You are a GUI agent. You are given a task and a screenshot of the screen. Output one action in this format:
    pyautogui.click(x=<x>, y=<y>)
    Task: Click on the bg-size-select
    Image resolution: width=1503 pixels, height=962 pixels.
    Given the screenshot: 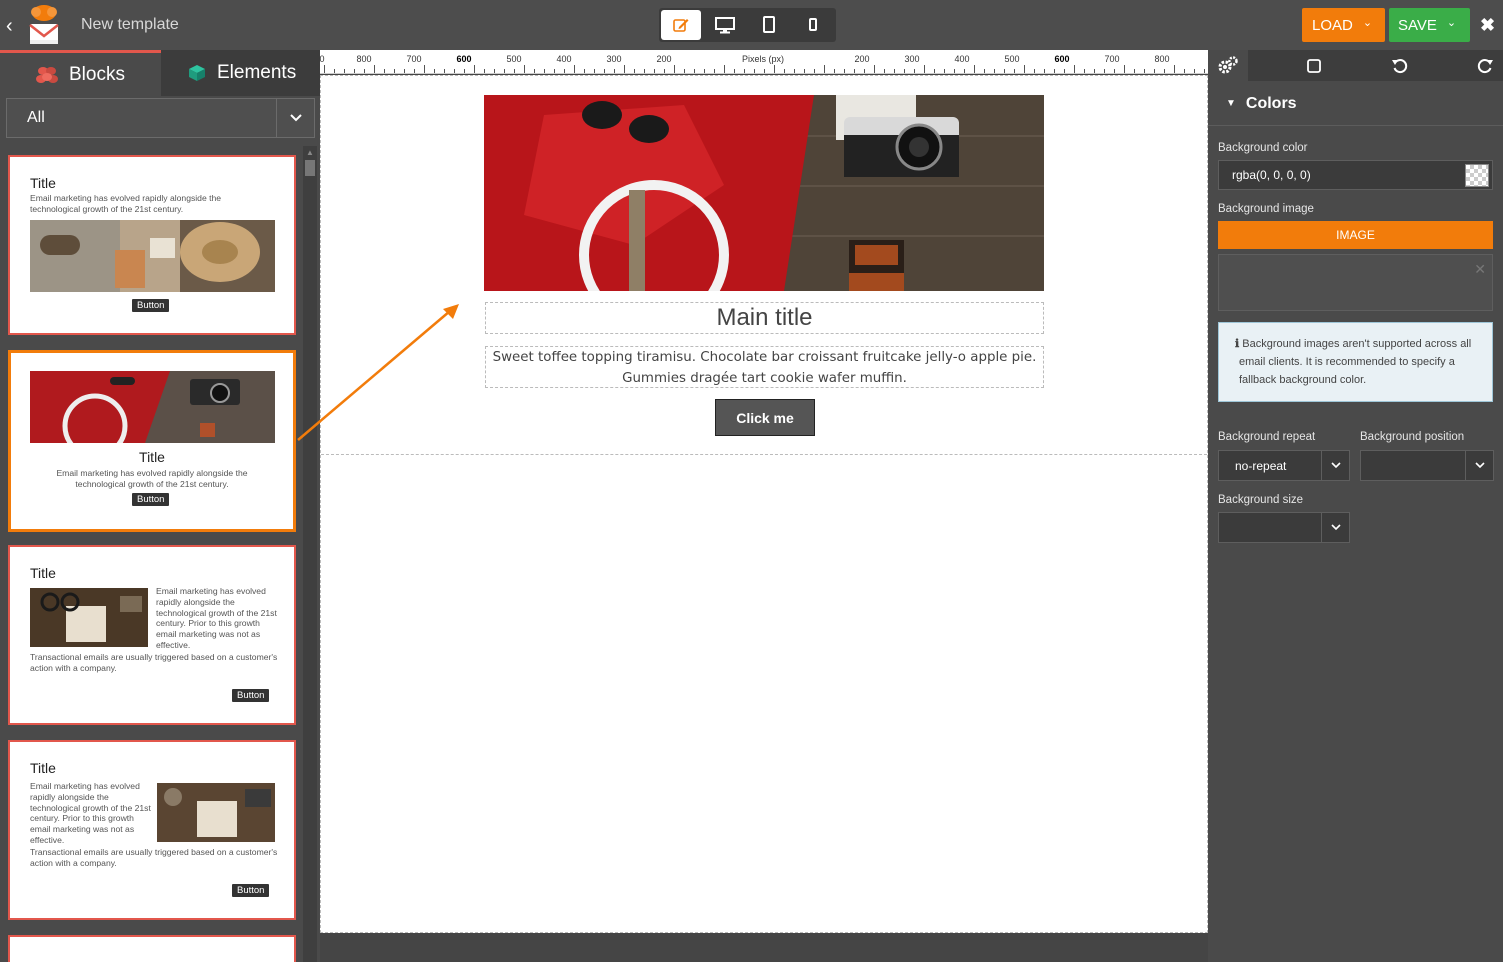 What is the action you would take?
    pyautogui.click(x=1284, y=527)
    